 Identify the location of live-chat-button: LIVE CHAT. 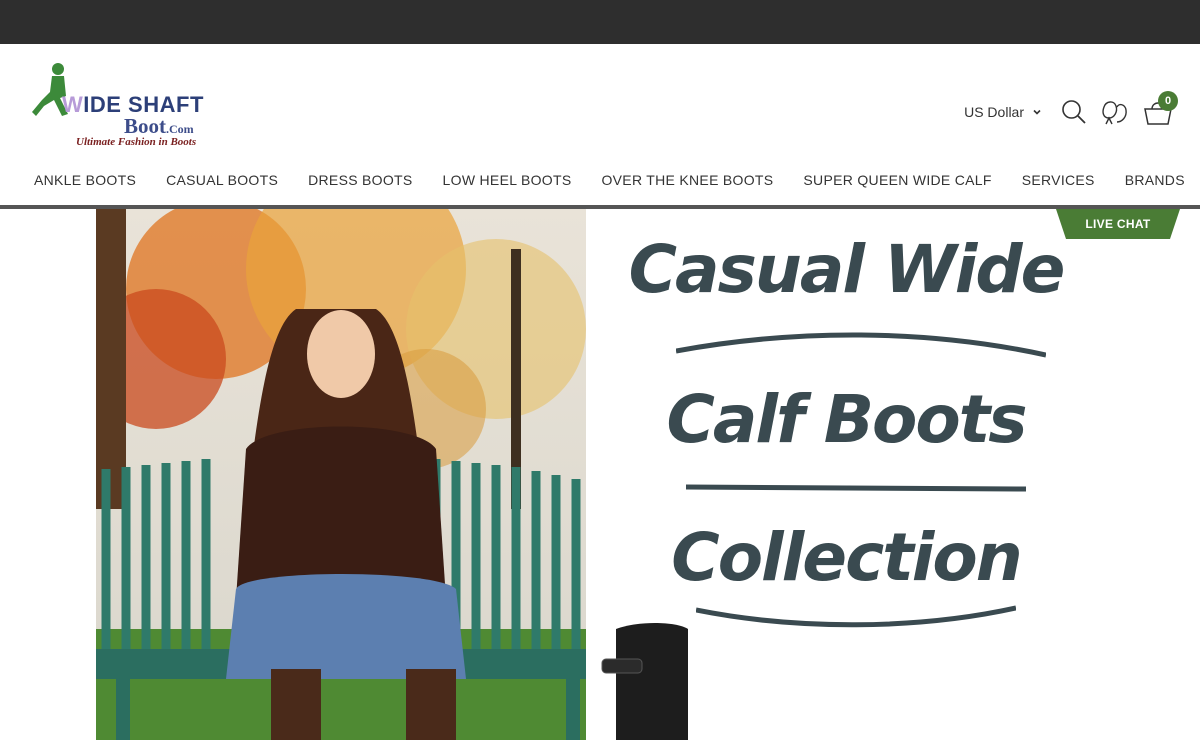
(1118, 224).